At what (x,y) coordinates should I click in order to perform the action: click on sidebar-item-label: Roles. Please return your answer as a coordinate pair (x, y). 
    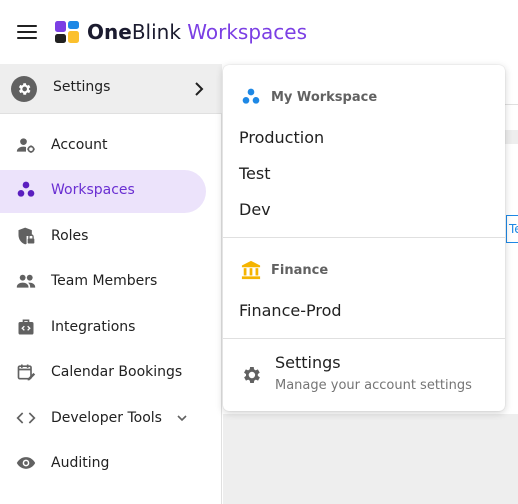
    Looking at the image, I should click on (70, 235).